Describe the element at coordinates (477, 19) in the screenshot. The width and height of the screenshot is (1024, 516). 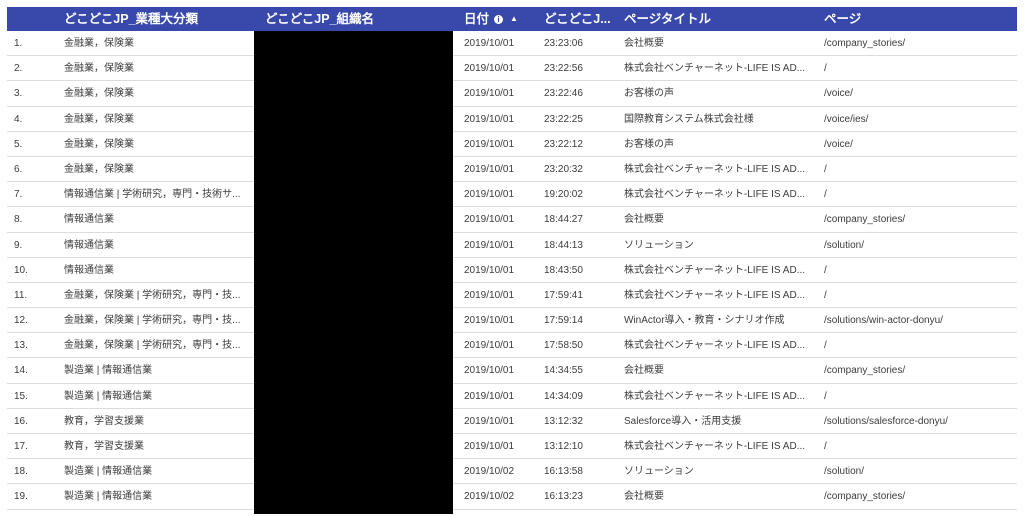
I see `header-date-label: 日付` at that location.